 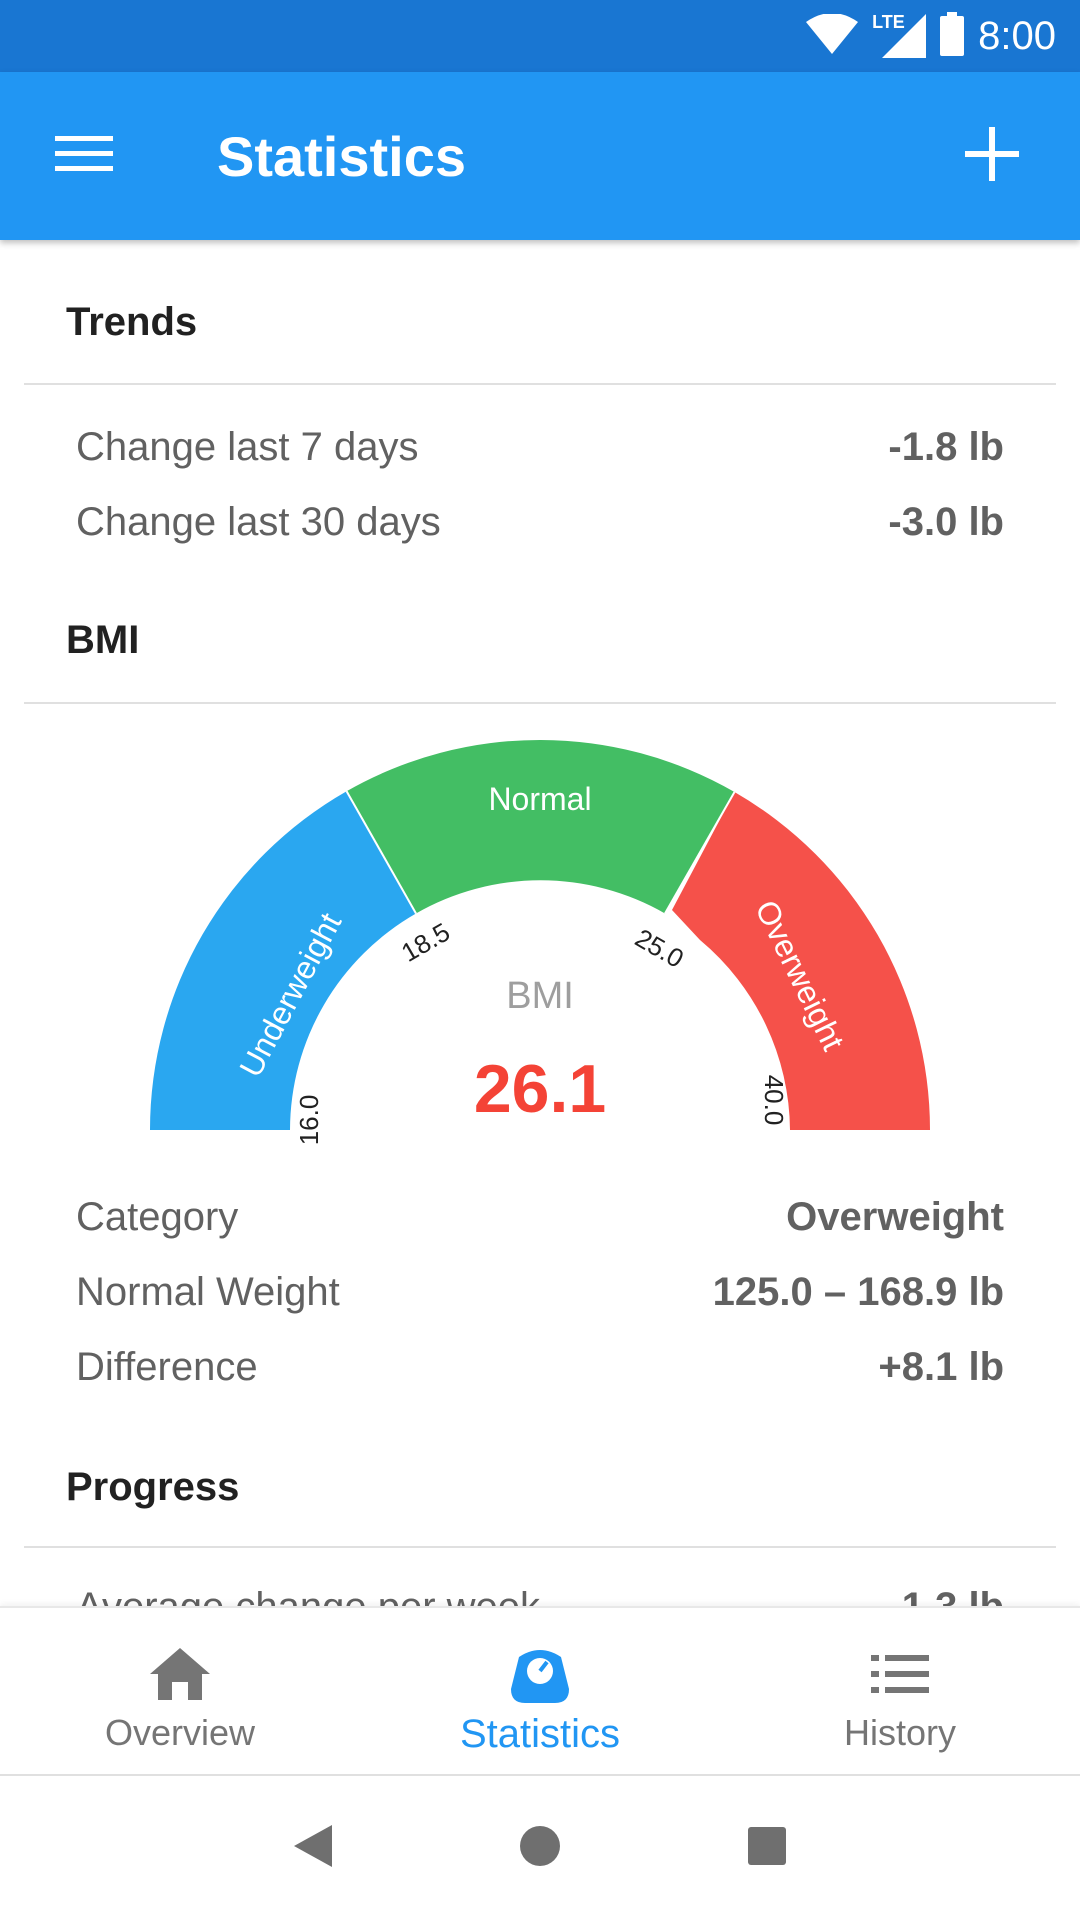 I want to click on app-bar: Statistics, so click(x=540, y=156).